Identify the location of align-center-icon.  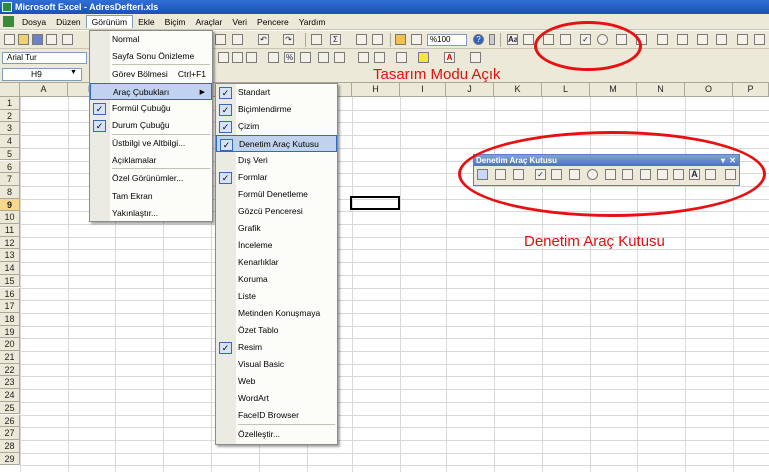
(223, 57).